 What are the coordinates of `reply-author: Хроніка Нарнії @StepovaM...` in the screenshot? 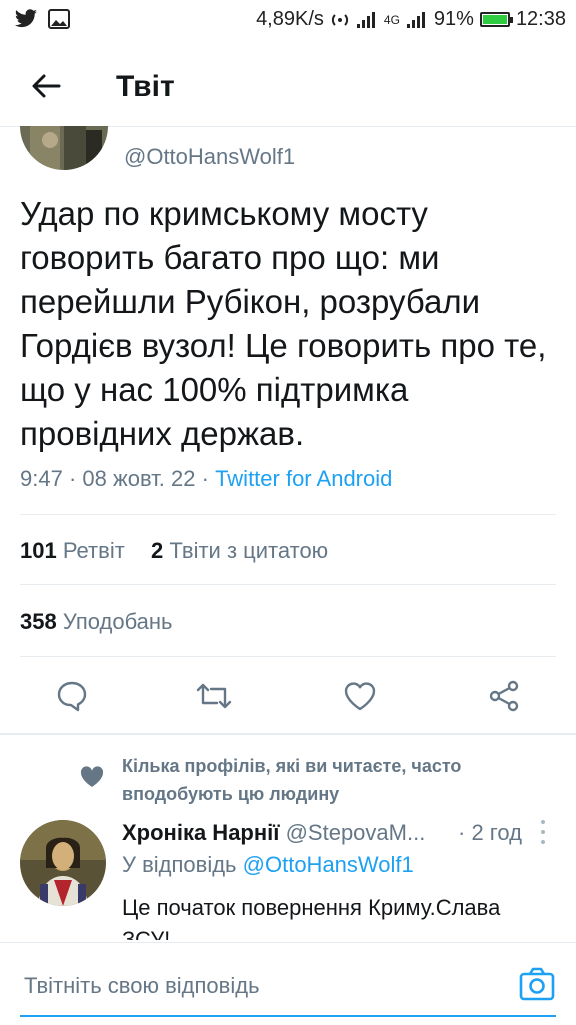 It's located at (273, 833).